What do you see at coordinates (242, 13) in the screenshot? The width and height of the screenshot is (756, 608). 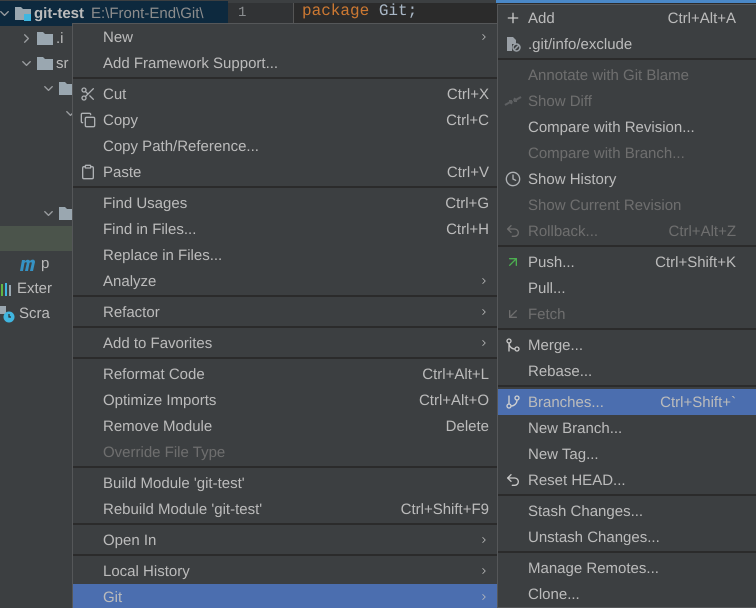 I see `line-number: 1` at bounding box center [242, 13].